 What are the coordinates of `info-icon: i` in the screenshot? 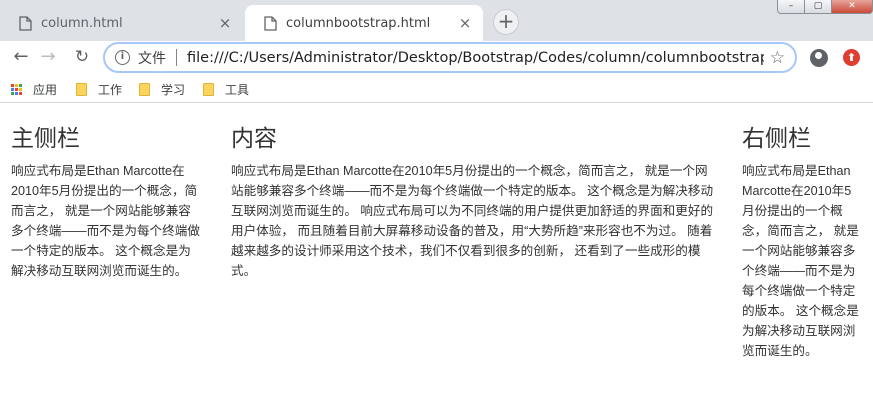 It's located at (122, 57).